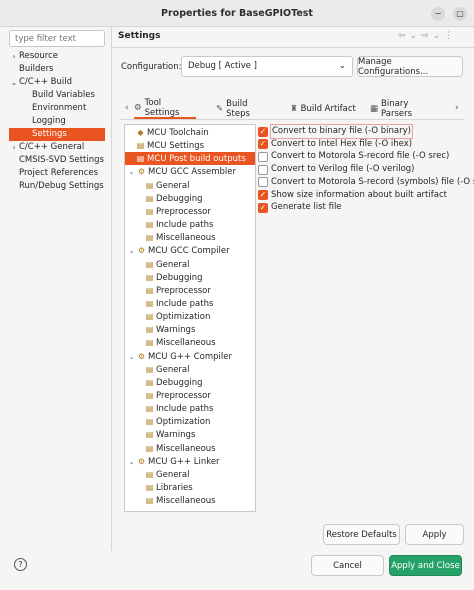 The width and height of the screenshot is (474, 590). I want to click on option-checkbox: ✓ Convert to Intel Hex file (-O ihex), so click(335, 144).